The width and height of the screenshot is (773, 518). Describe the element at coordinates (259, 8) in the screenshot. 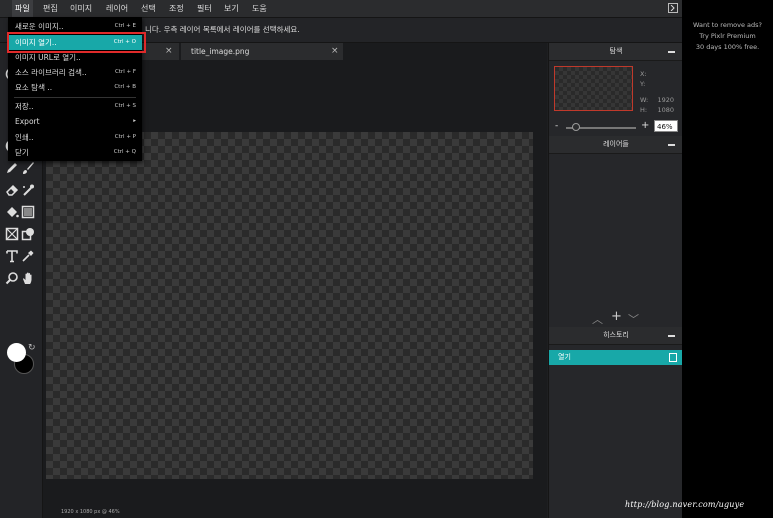

I see `menu-help: 도움` at that location.